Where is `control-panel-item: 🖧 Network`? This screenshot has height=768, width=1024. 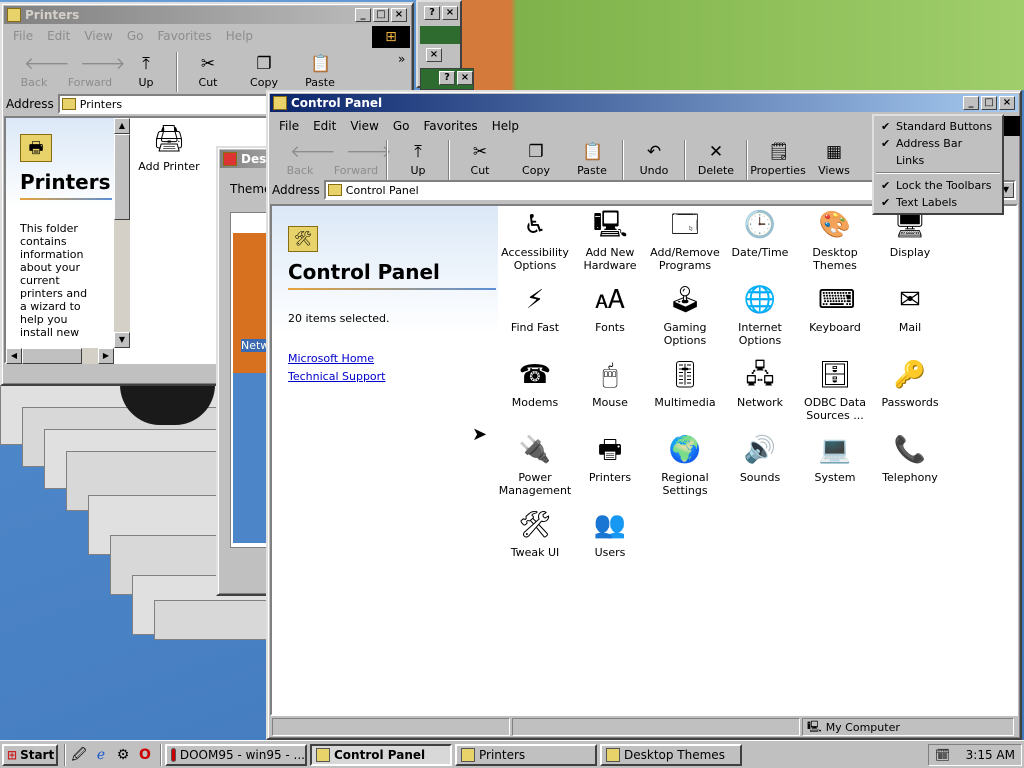 control-panel-item: 🖧 Network is located at coordinates (760, 383).